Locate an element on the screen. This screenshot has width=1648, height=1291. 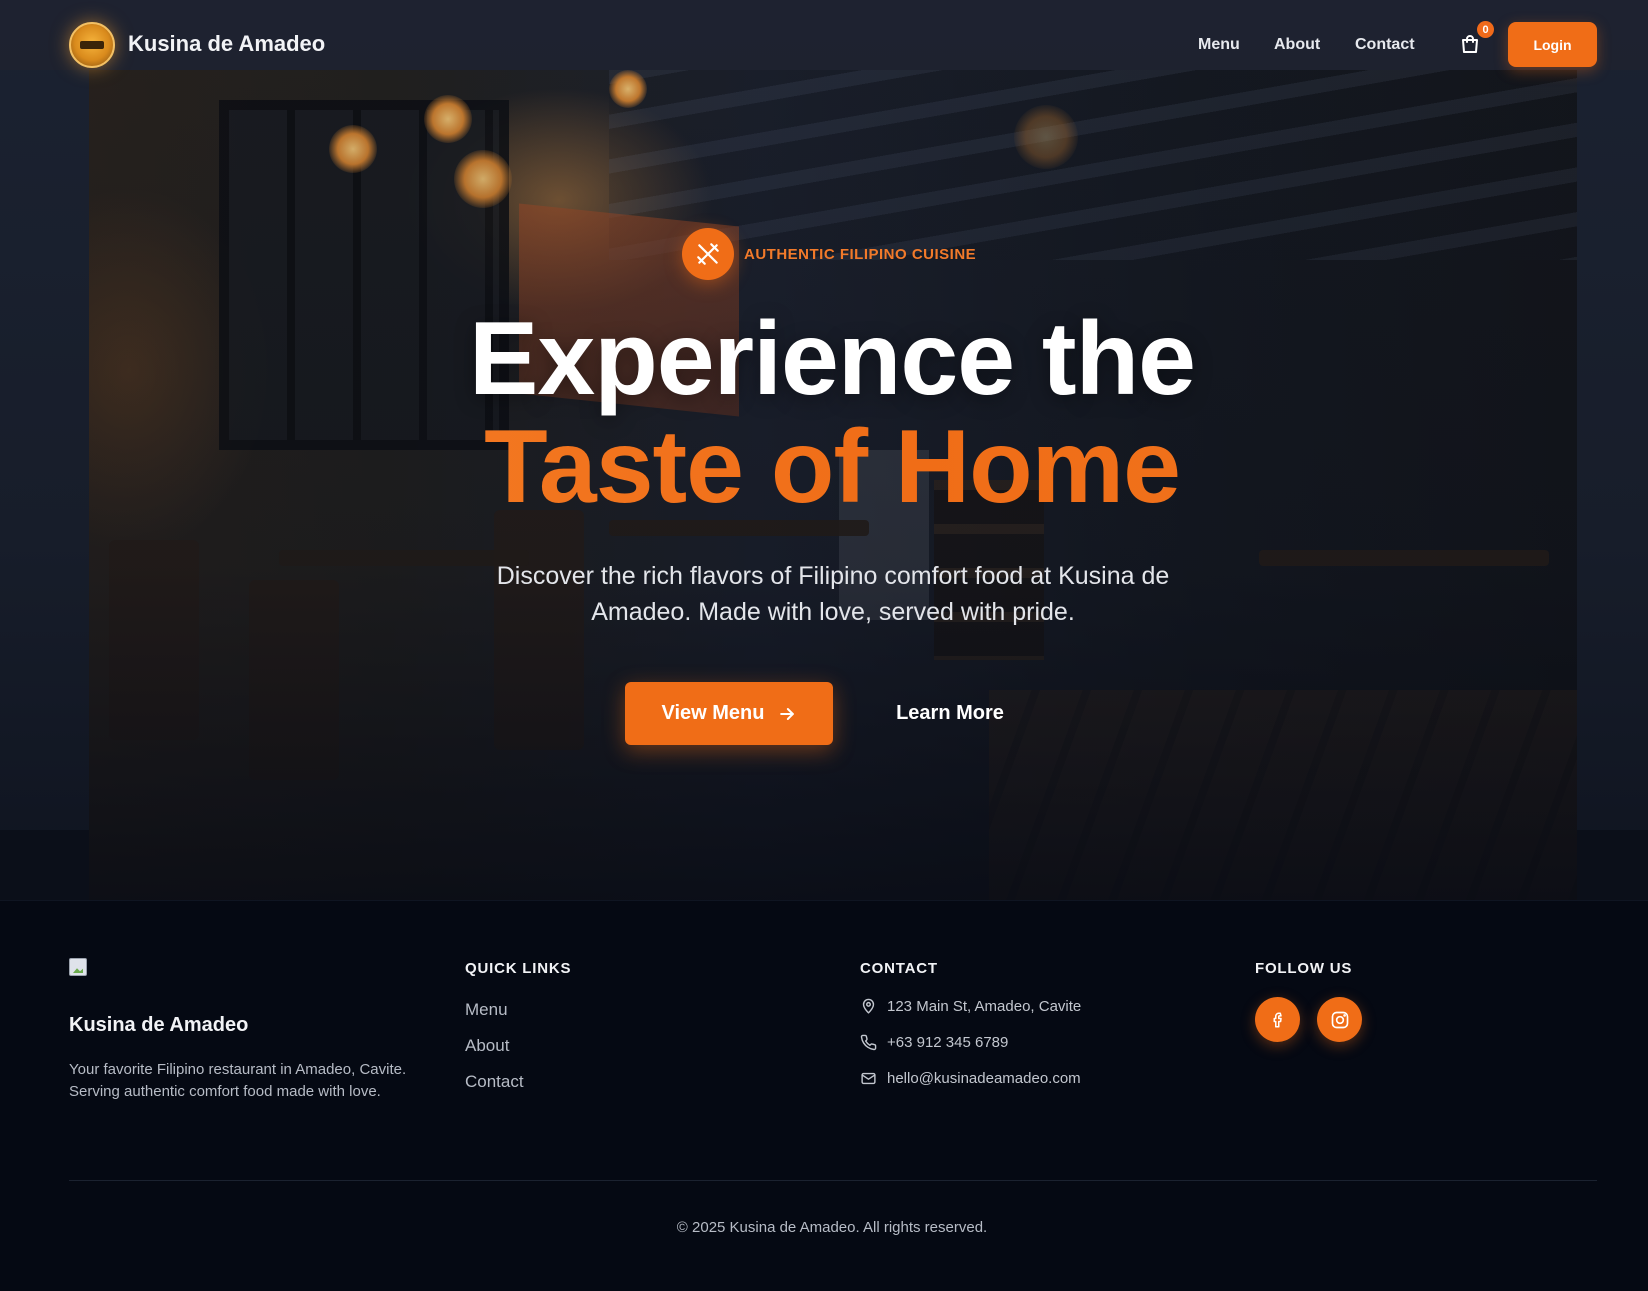
map-pin-icon is located at coordinates (868, 1006).